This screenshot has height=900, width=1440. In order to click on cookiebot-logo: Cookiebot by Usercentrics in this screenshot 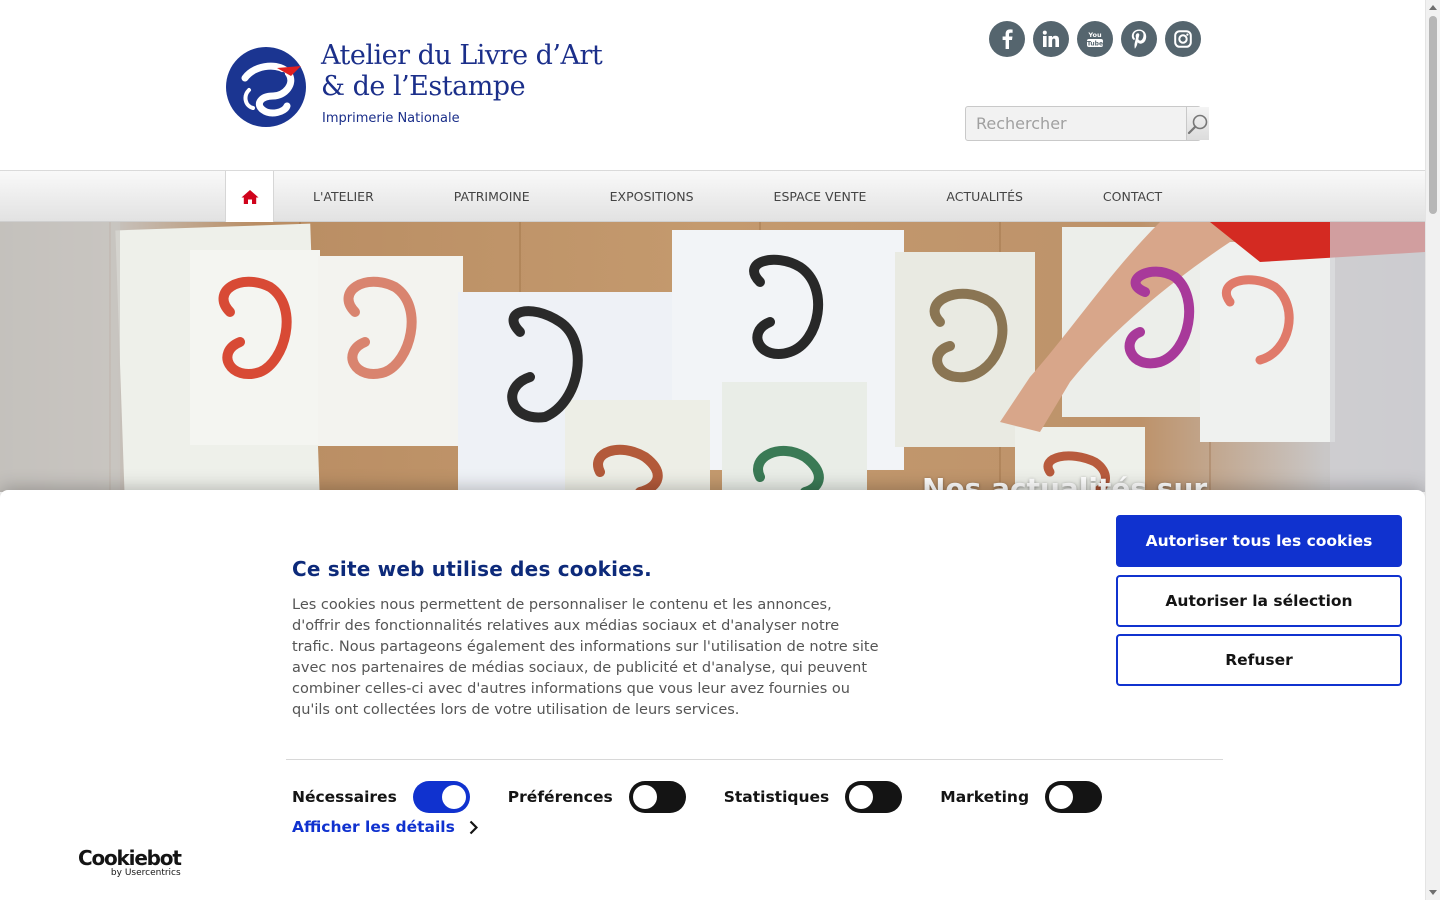, I will do `click(130, 862)`.